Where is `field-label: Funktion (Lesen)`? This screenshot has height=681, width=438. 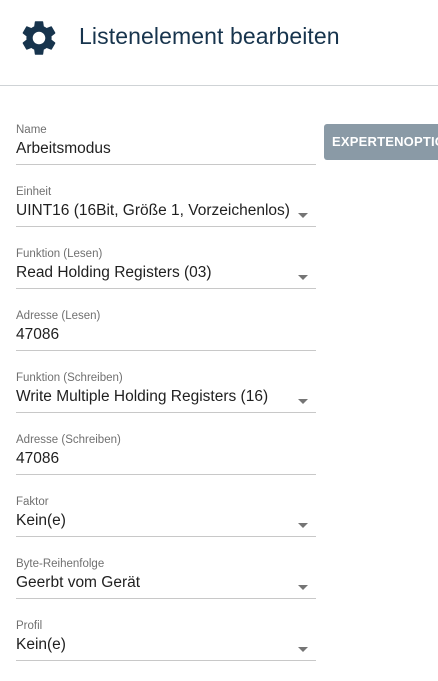 field-label: Funktion (Lesen) is located at coordinates (59, 254).